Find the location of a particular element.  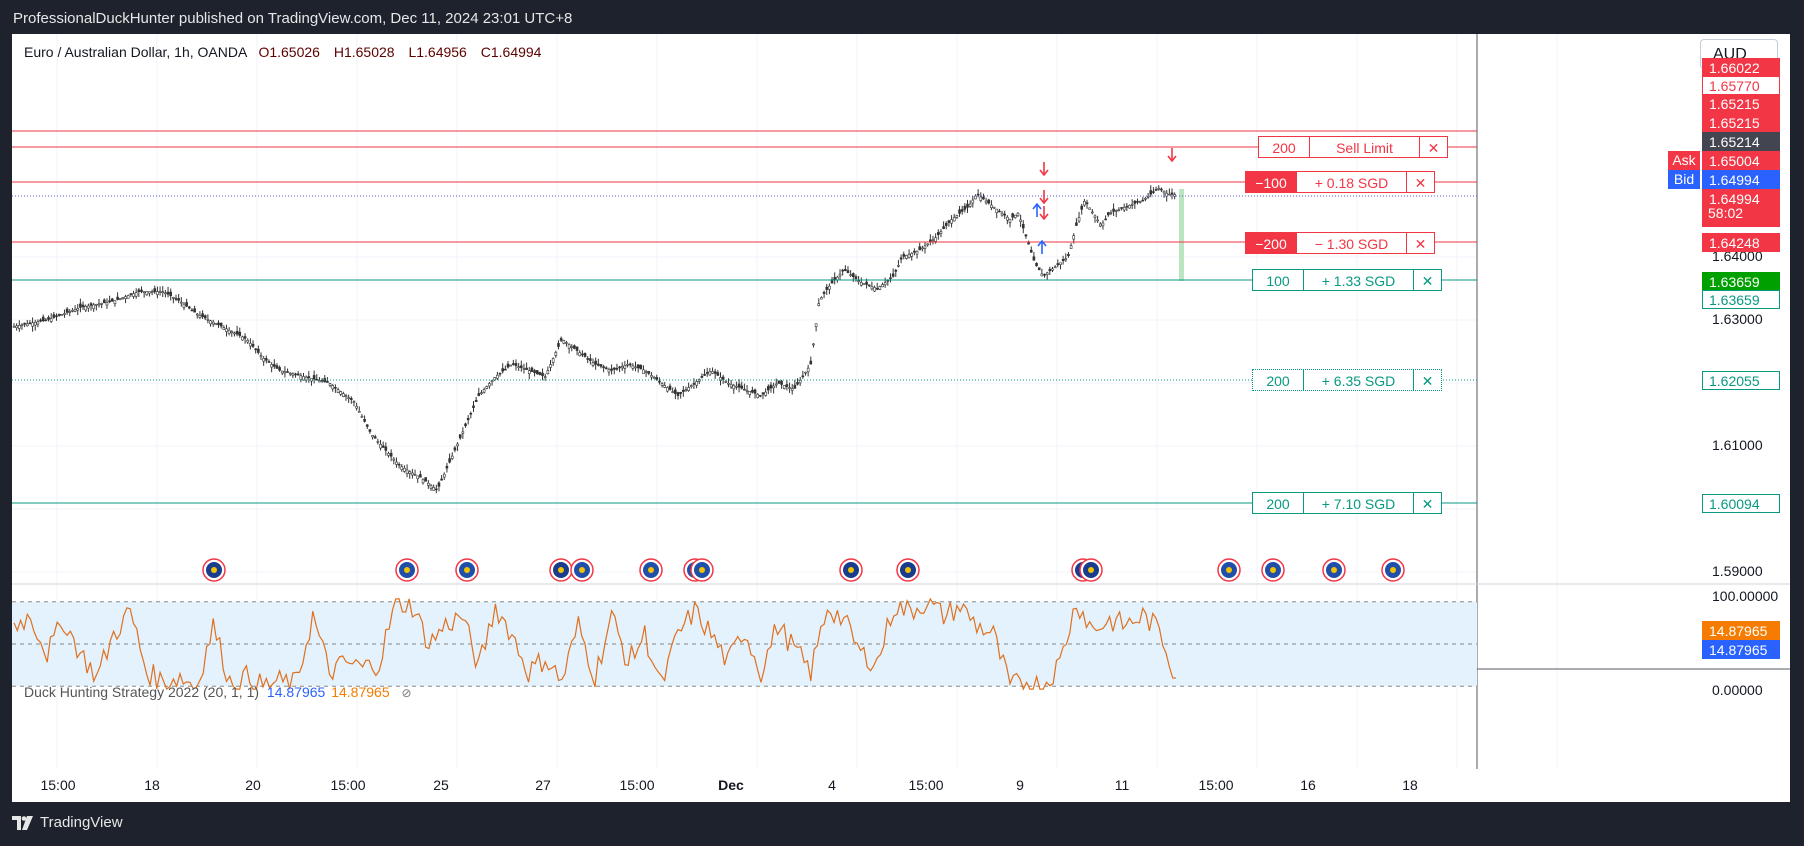

order-pnl: + 7.10 SGD is located at coordinates (1358, 503).